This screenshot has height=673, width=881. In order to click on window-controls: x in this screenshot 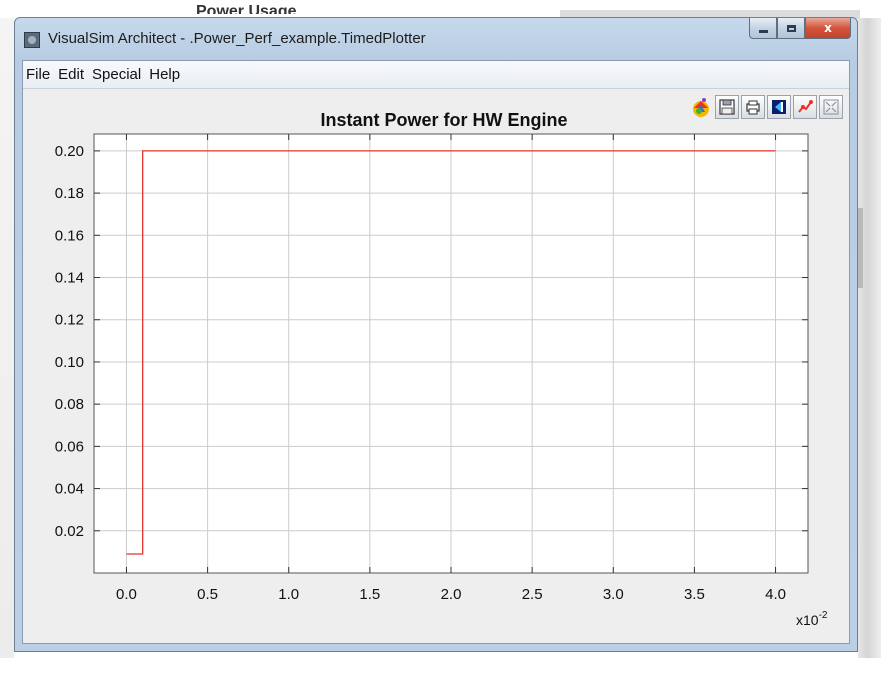, I will do `click(800, 29)`.